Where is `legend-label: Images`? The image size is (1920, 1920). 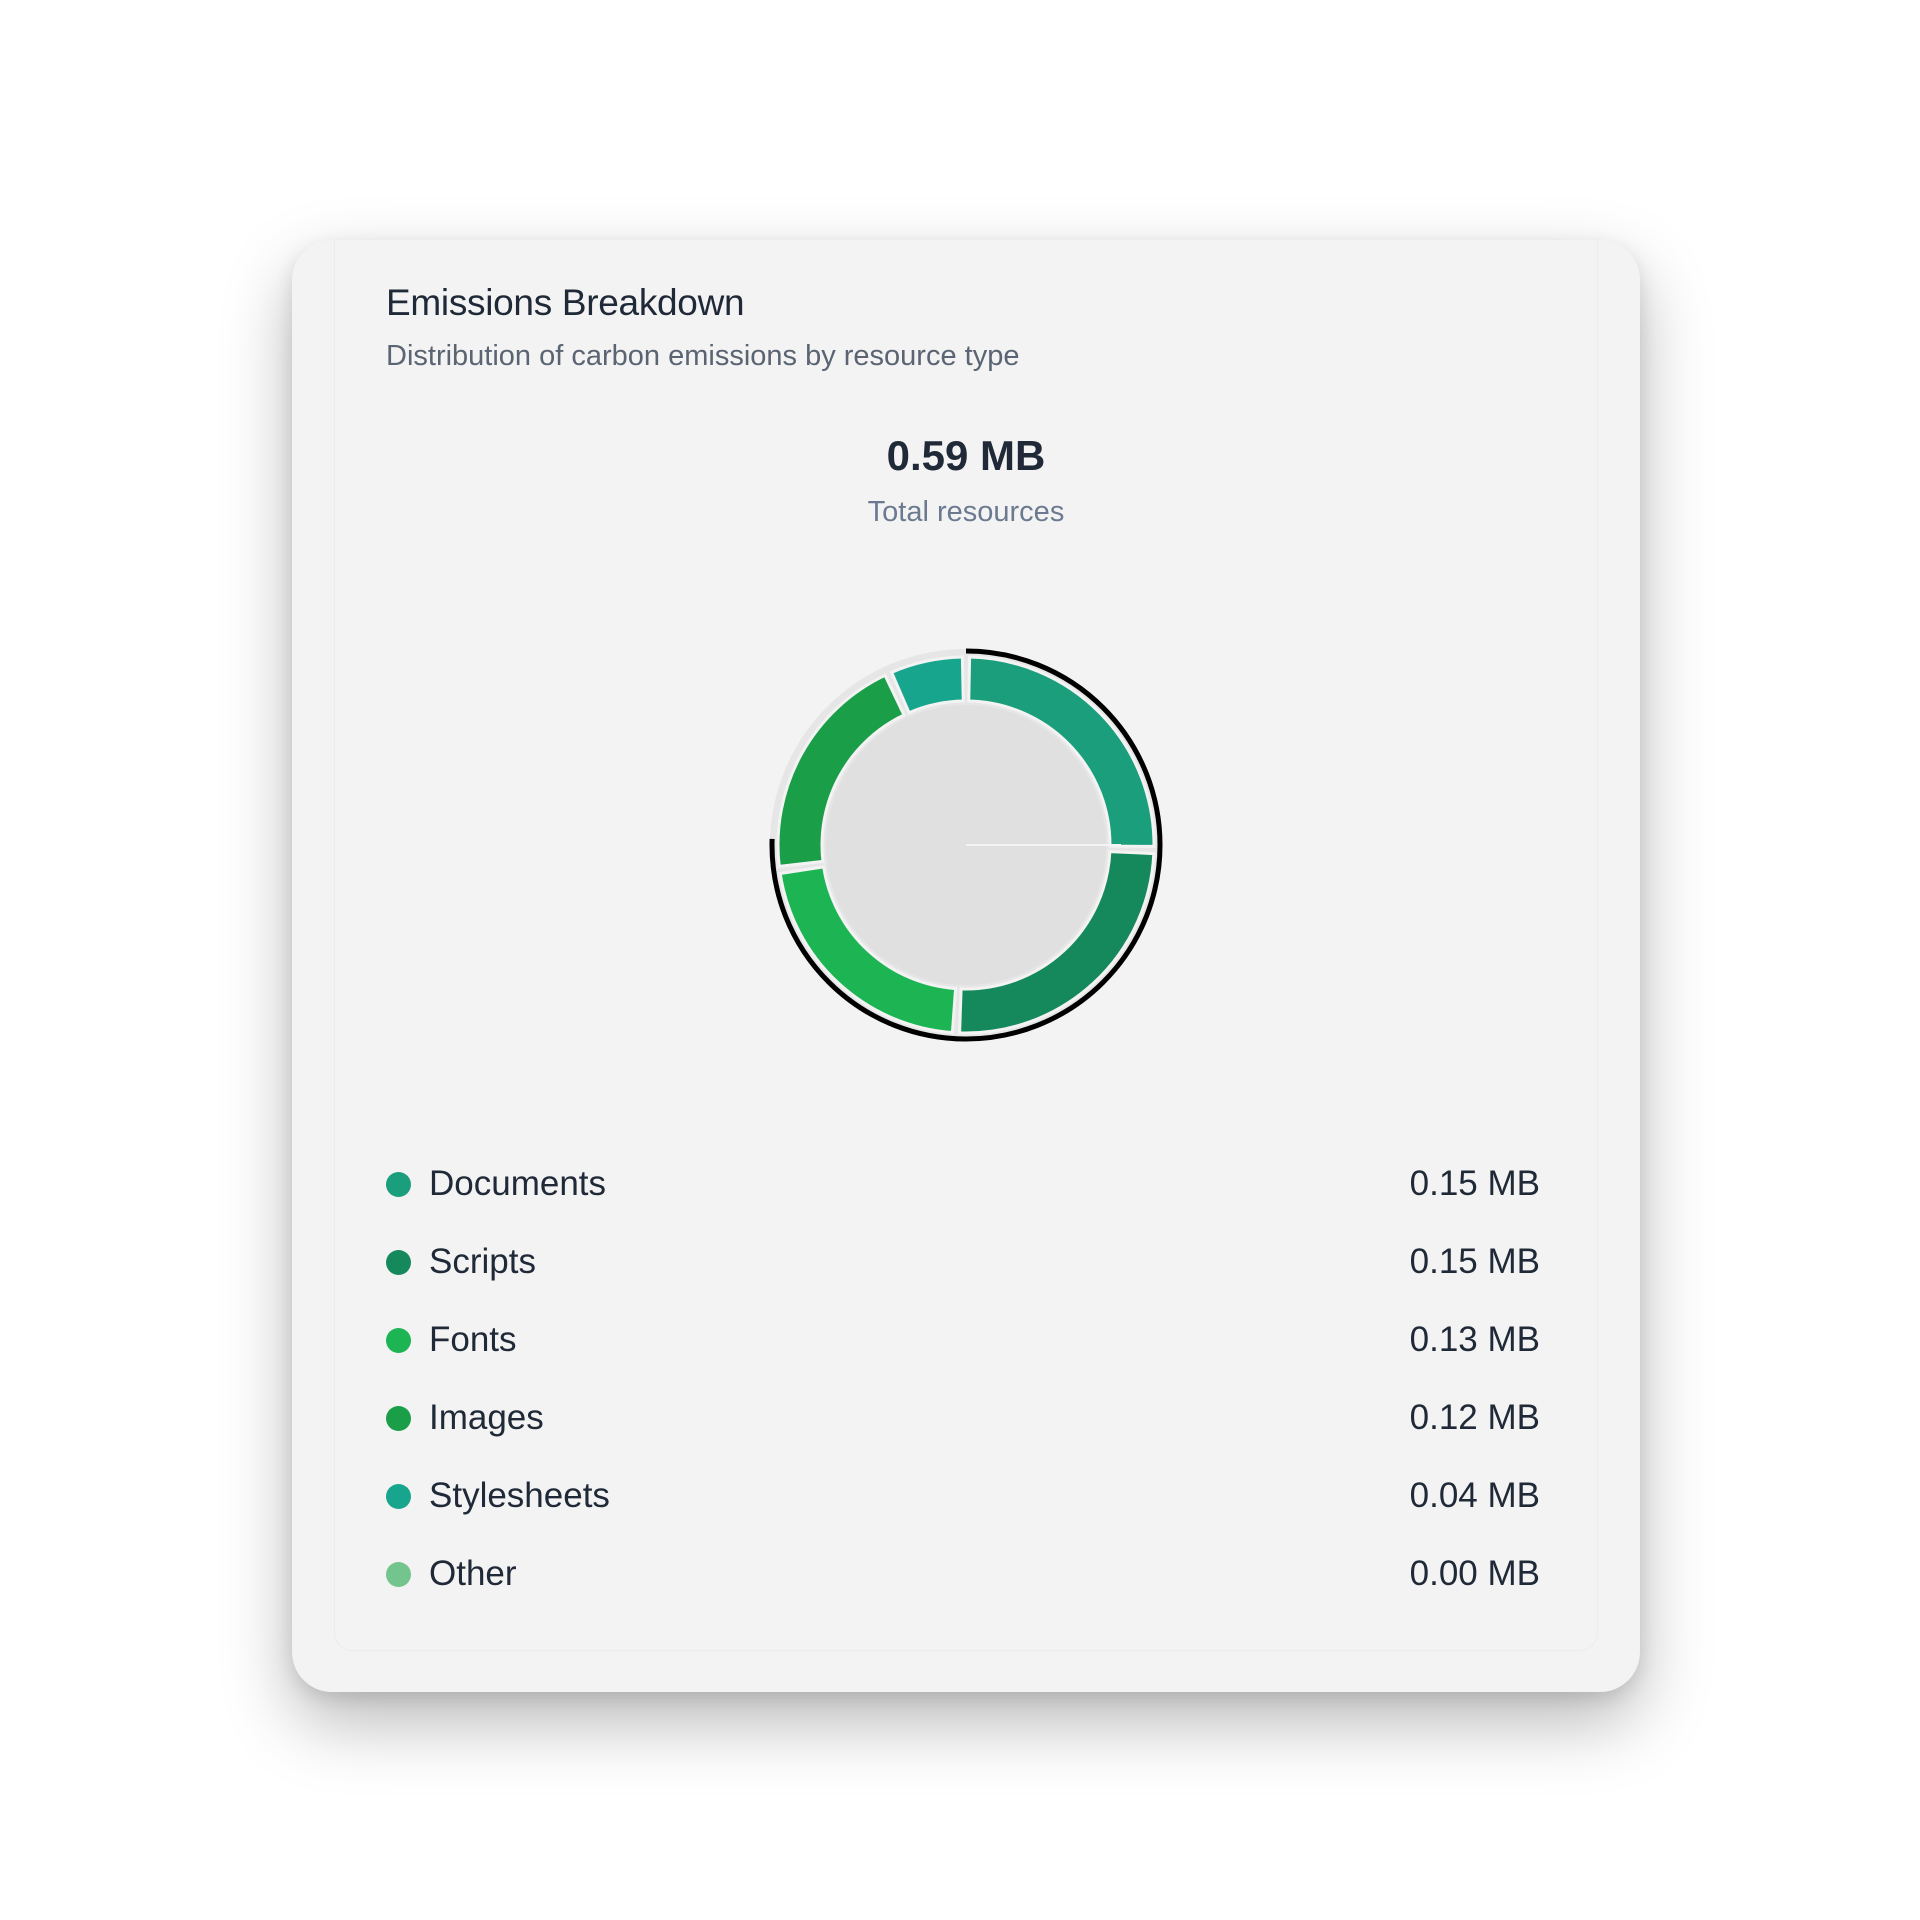 legend-label: Images is located at coordinates (486, 1417).